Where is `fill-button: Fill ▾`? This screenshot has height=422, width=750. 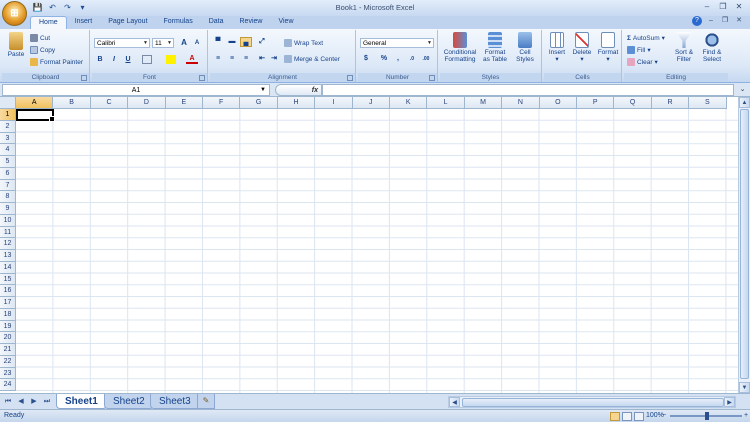
fill-button: Fill ▾ is located at coordinates (639, 50).